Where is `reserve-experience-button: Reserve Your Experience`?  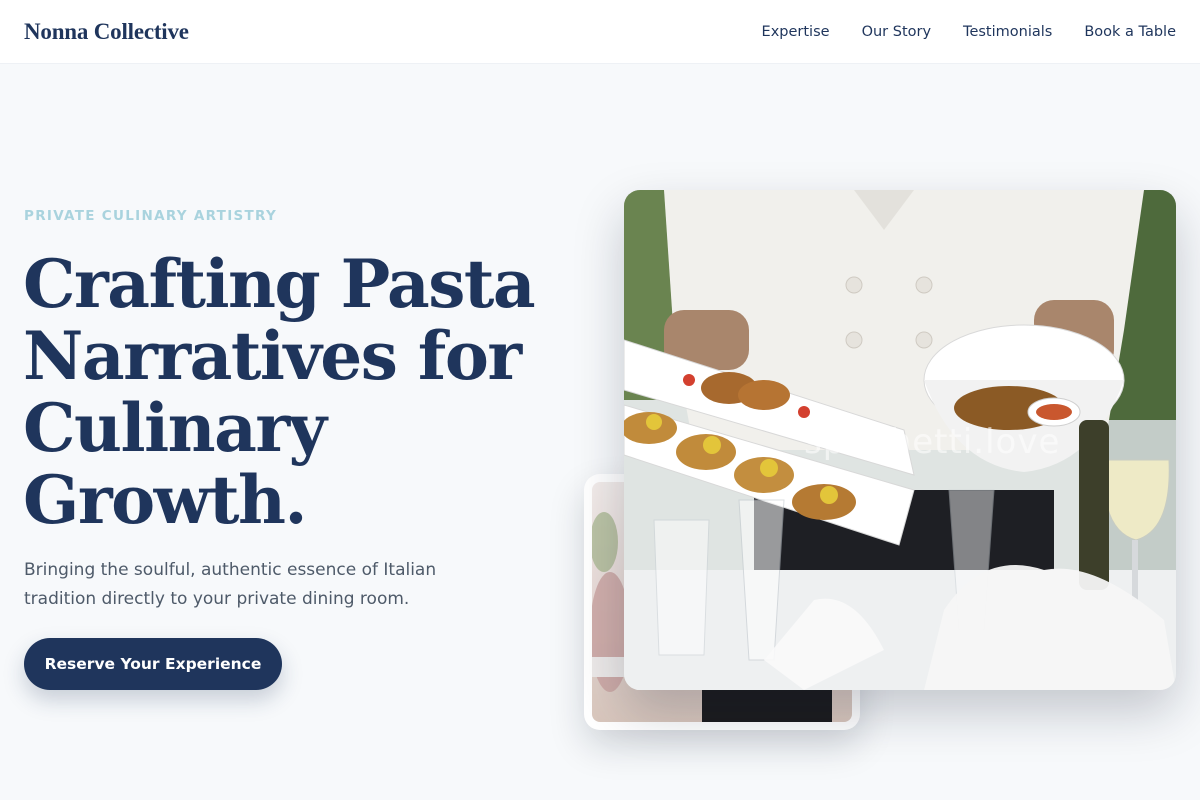
reserve-experience-button: Reserve Your Experience is located at coordinates (153, 664).